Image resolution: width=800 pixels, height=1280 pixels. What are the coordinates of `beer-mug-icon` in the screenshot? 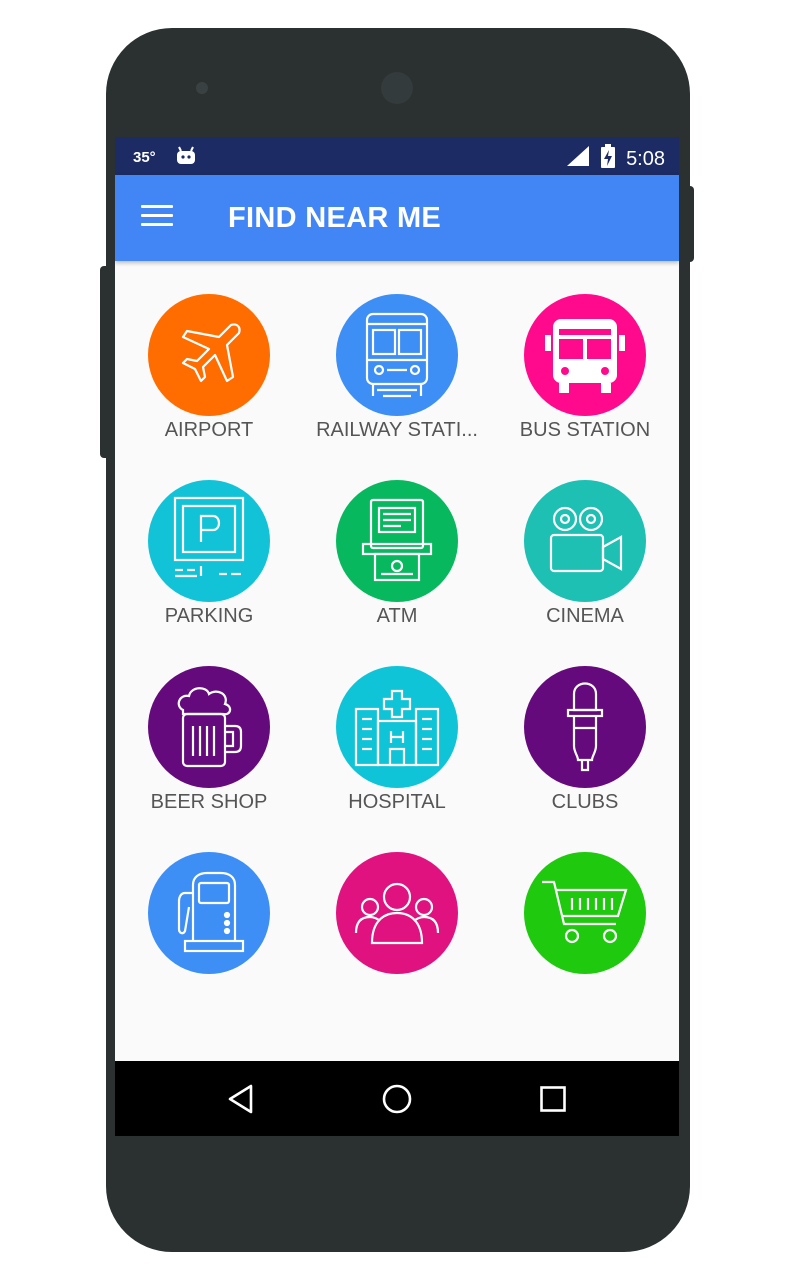 It's located at (210, 727).